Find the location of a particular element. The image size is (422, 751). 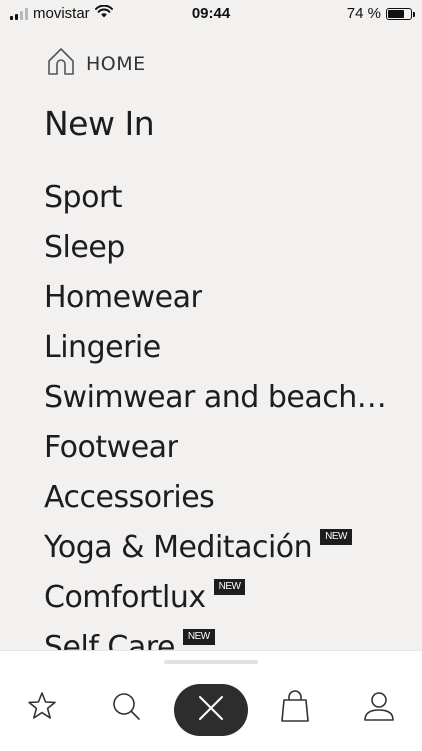

close-icon is located at coordinates (211, 710).